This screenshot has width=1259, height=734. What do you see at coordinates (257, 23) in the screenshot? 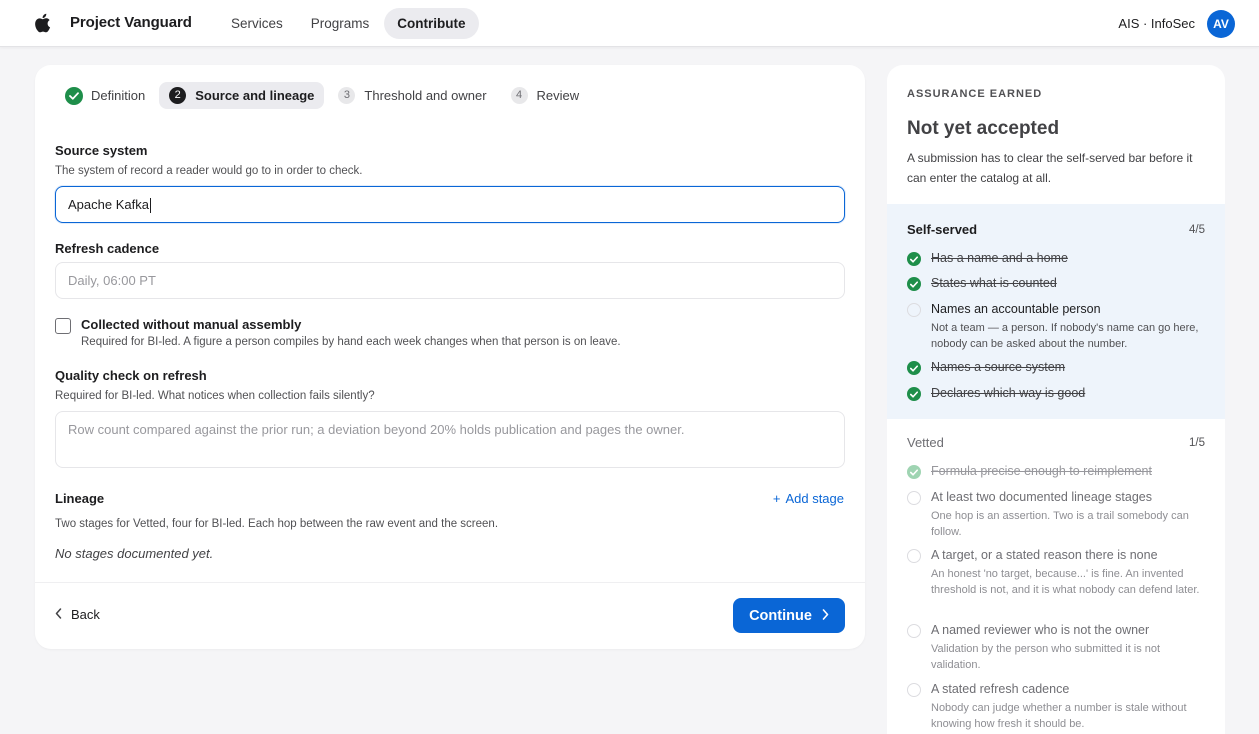
I see `nav-services: Services` at bounding box center [257, 23].